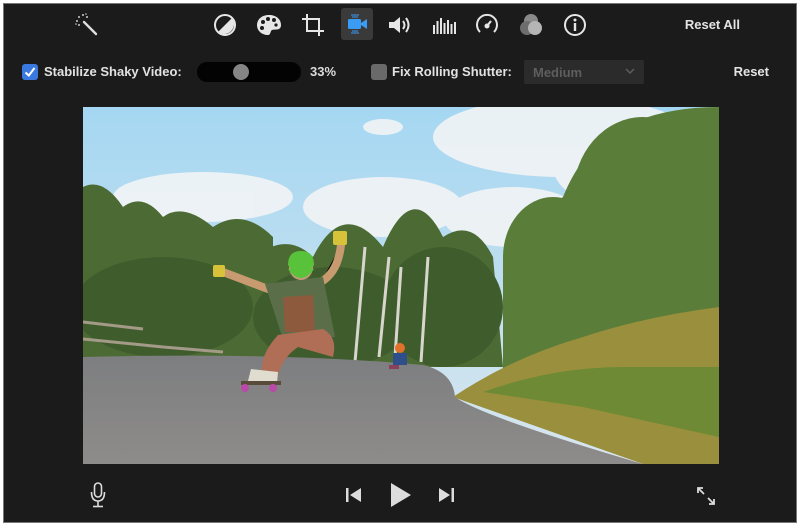  I want to click on color-palette-icon, so click(269, 25).